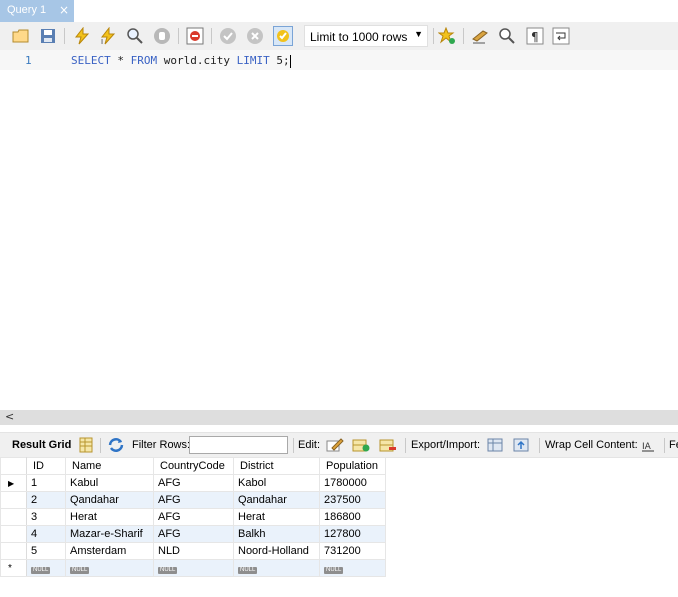  What do you see at coordinates (352, 551) in the screenshot?
I see `cell-population: 731200` at bounding box center [352, 551].